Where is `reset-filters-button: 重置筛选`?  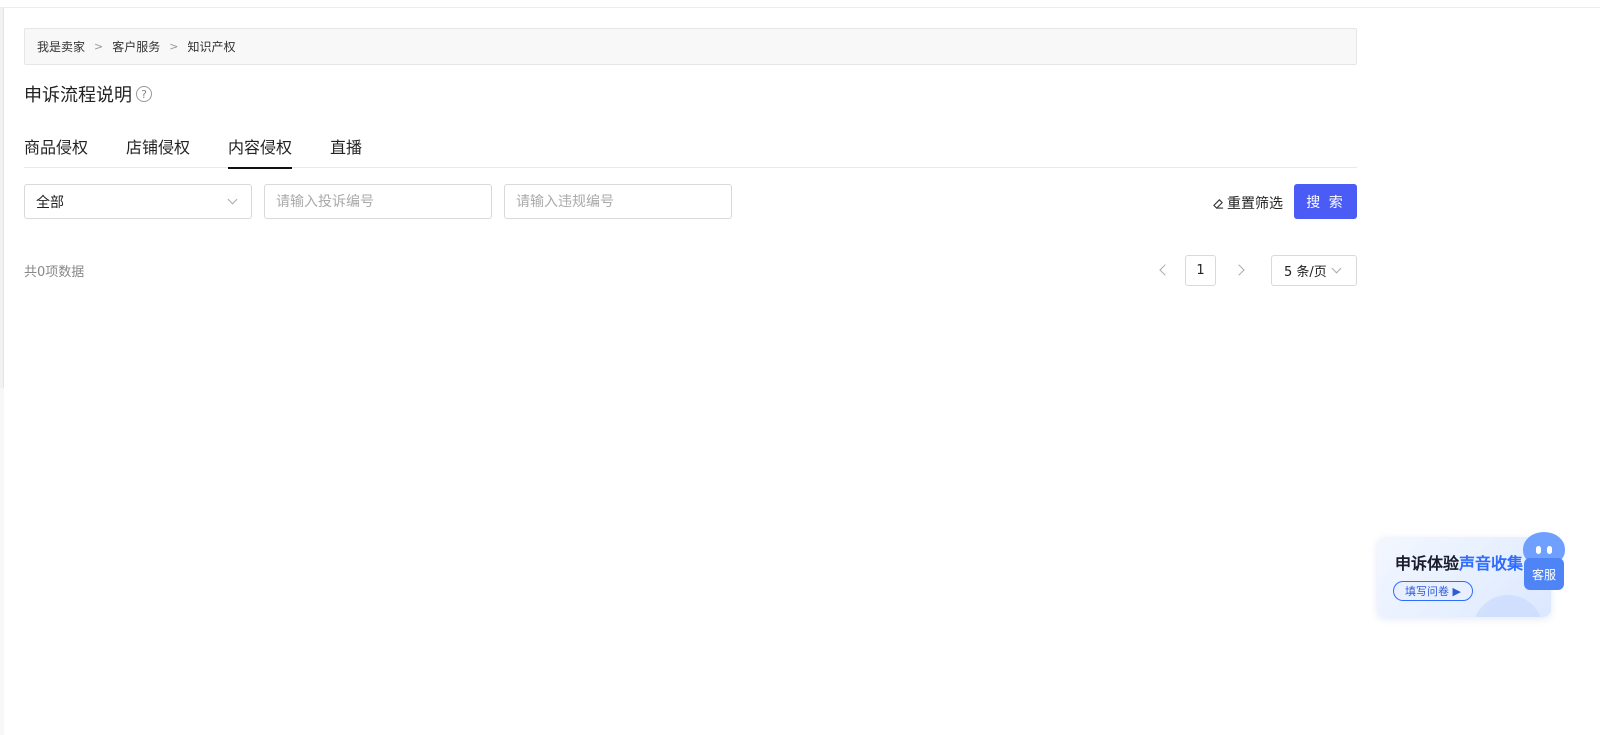
reset-filters-button: 重置筛选 is located at coordinates (1248, 203).